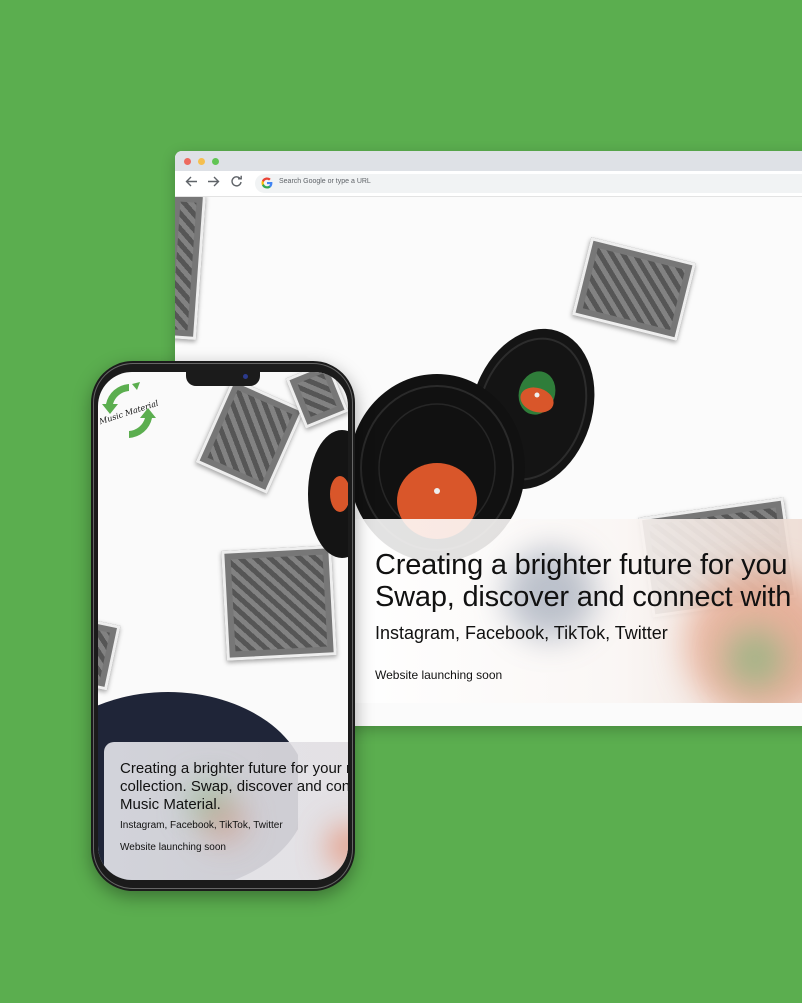 The width and height of the screenshot is (802, 1003). I want to click on google-g-icon, so click(267, 183).